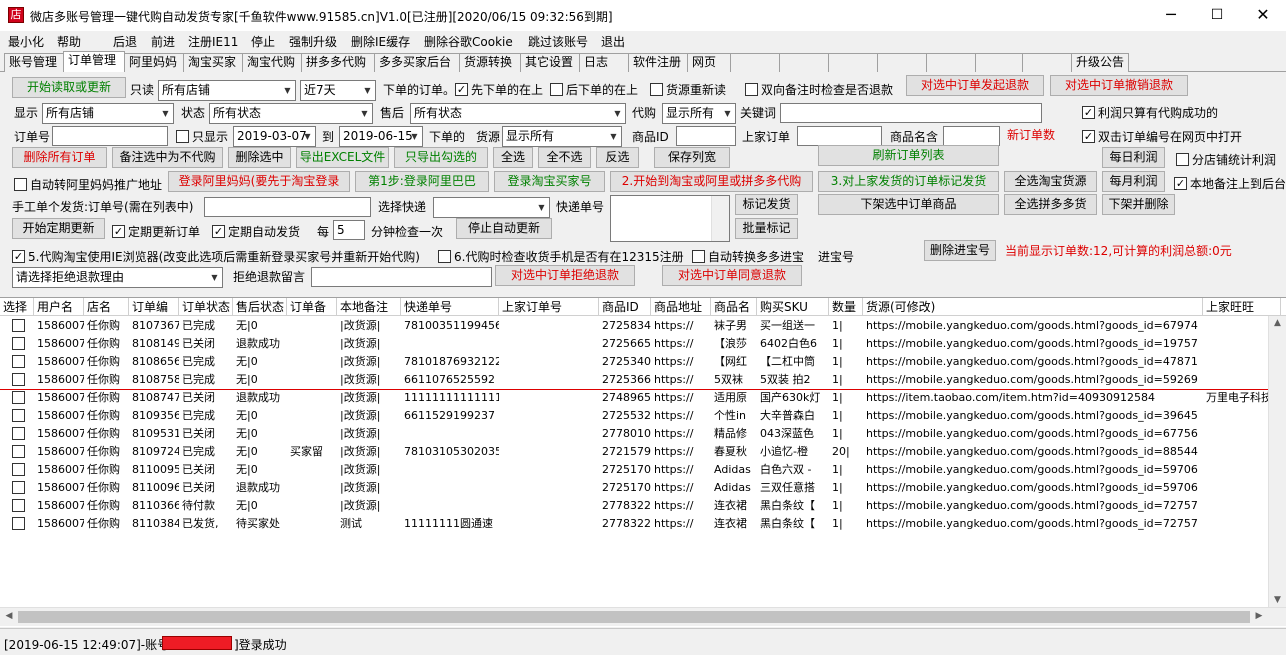 The image size is (1286, 655). Describe the element at coordinates (342, 157) in the screenshot. I see `export-excel-button: 导出EXCEL文件` at that location.